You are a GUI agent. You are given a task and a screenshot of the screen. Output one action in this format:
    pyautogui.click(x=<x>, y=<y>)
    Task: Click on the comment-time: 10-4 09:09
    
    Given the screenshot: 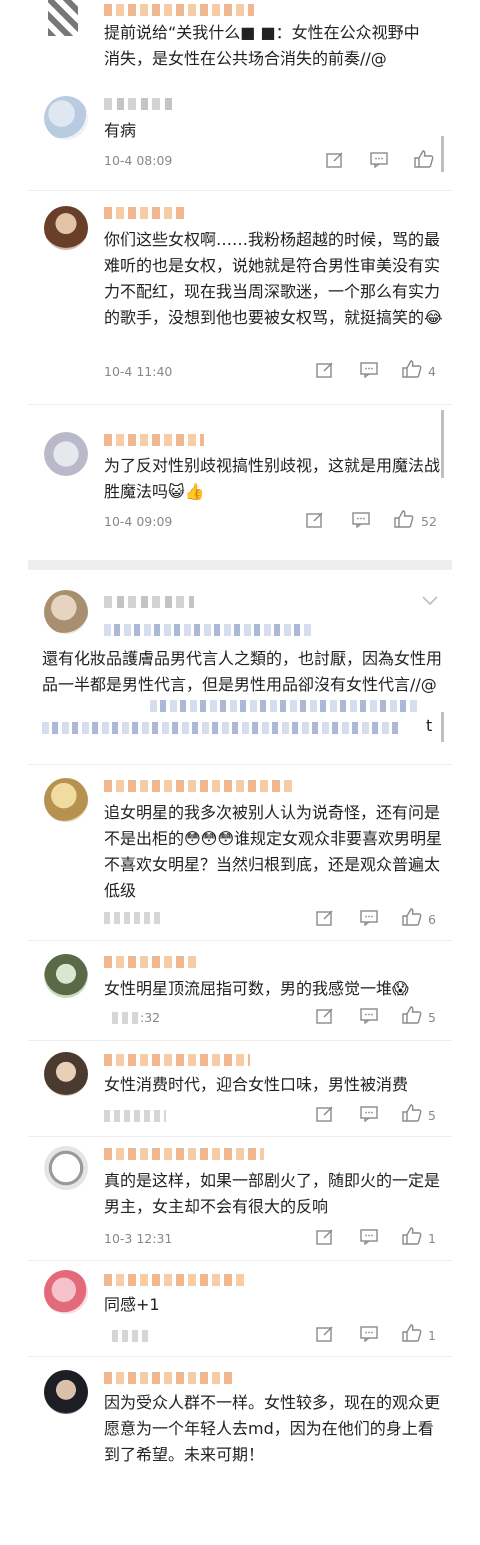 What is the action you would take?
    pyautogui.click(x=138, y=521)
    